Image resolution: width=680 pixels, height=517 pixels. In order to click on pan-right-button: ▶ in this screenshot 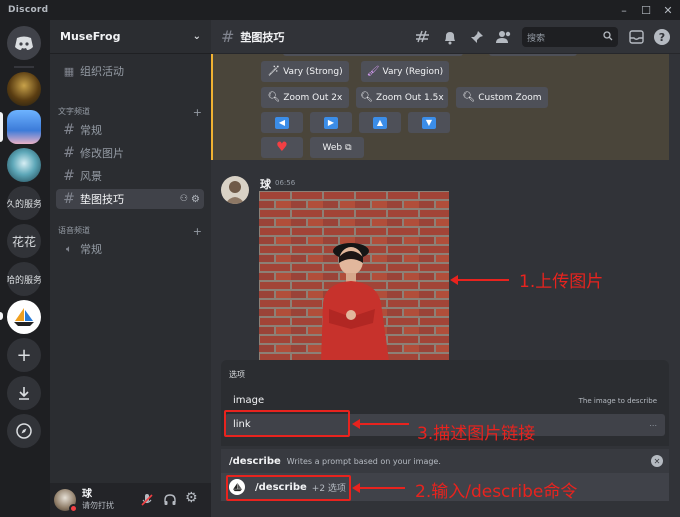, I will do `click(331, 122)`.